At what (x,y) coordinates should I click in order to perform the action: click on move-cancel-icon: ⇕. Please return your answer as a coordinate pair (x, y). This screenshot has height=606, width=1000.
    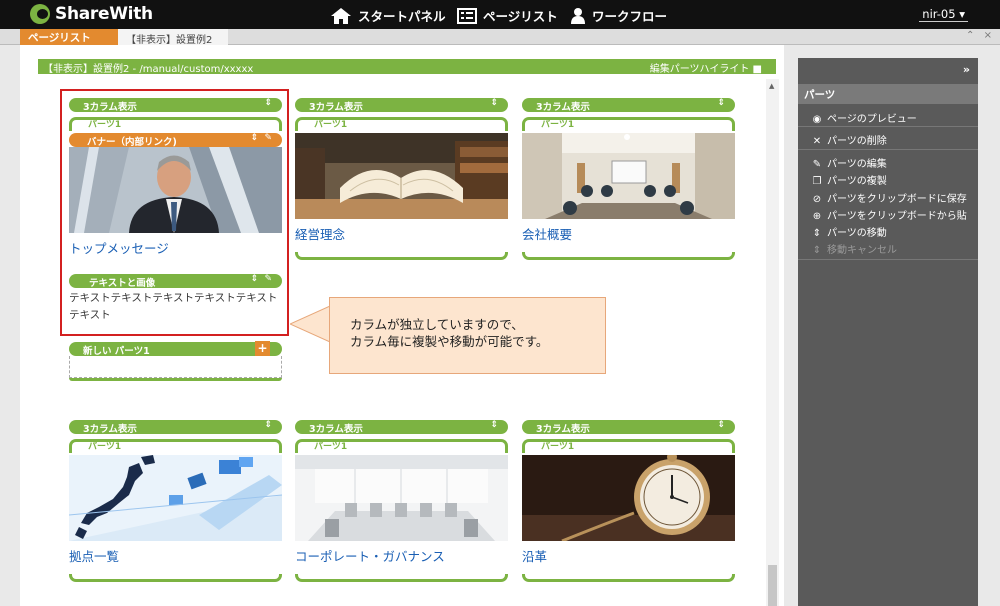
    Looking at the image, I should click on (817, 250).